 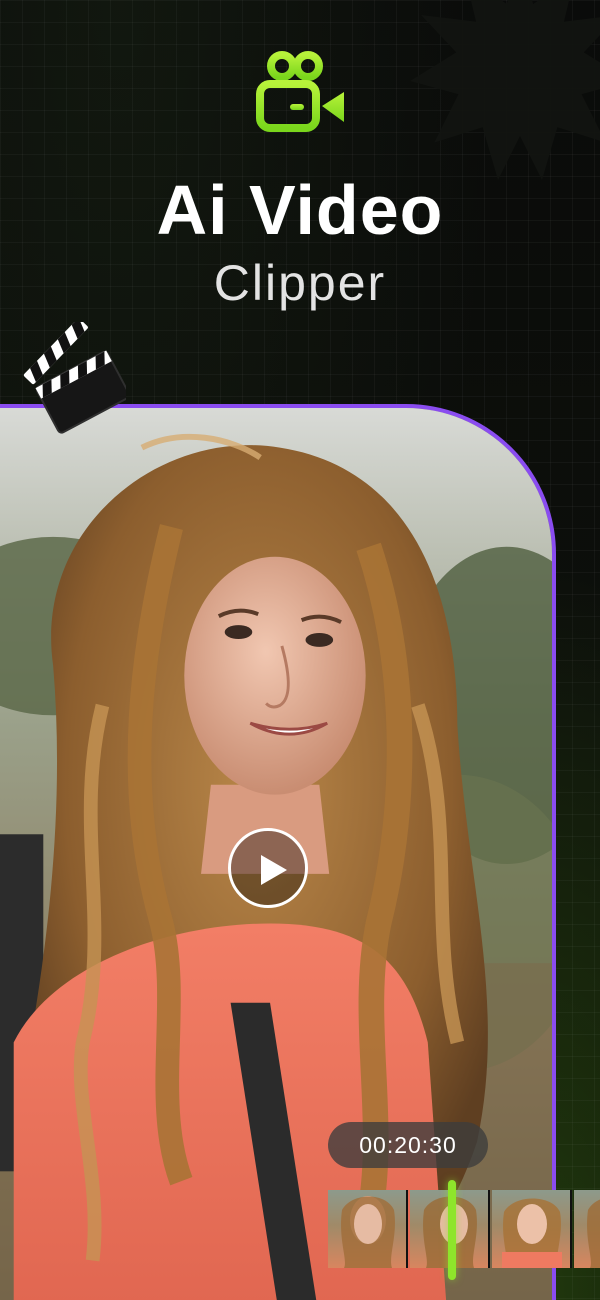 I want to click on timestamp-badge: 00:20:30, so click(x=408, y=1145).